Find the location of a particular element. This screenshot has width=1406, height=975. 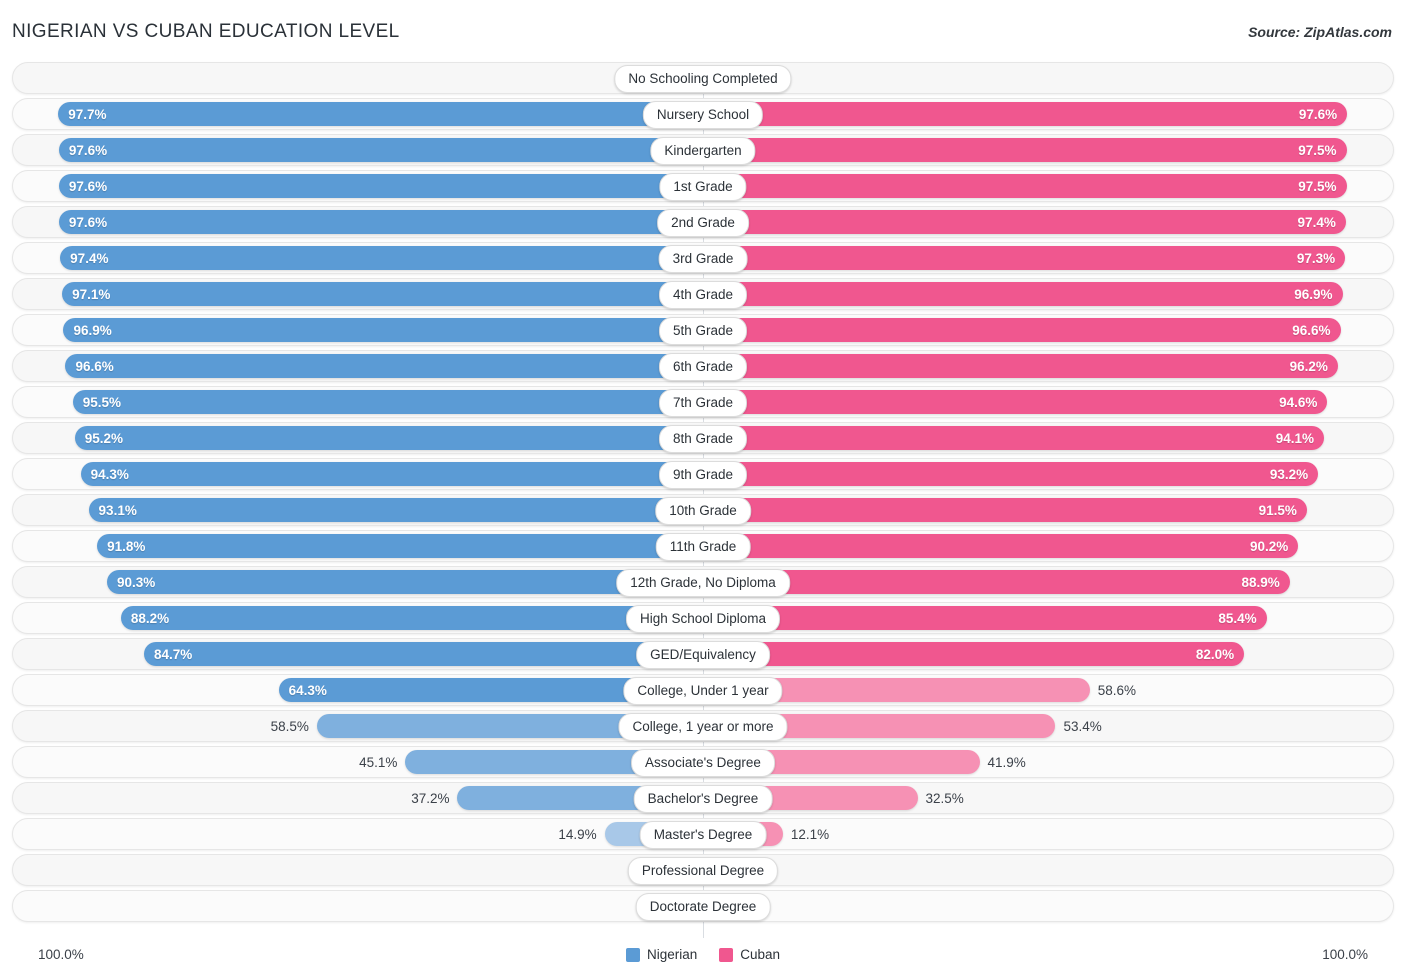

table-row: 37.2% 32.5% Bachelor's Degree is located at coordinates (703, 798).